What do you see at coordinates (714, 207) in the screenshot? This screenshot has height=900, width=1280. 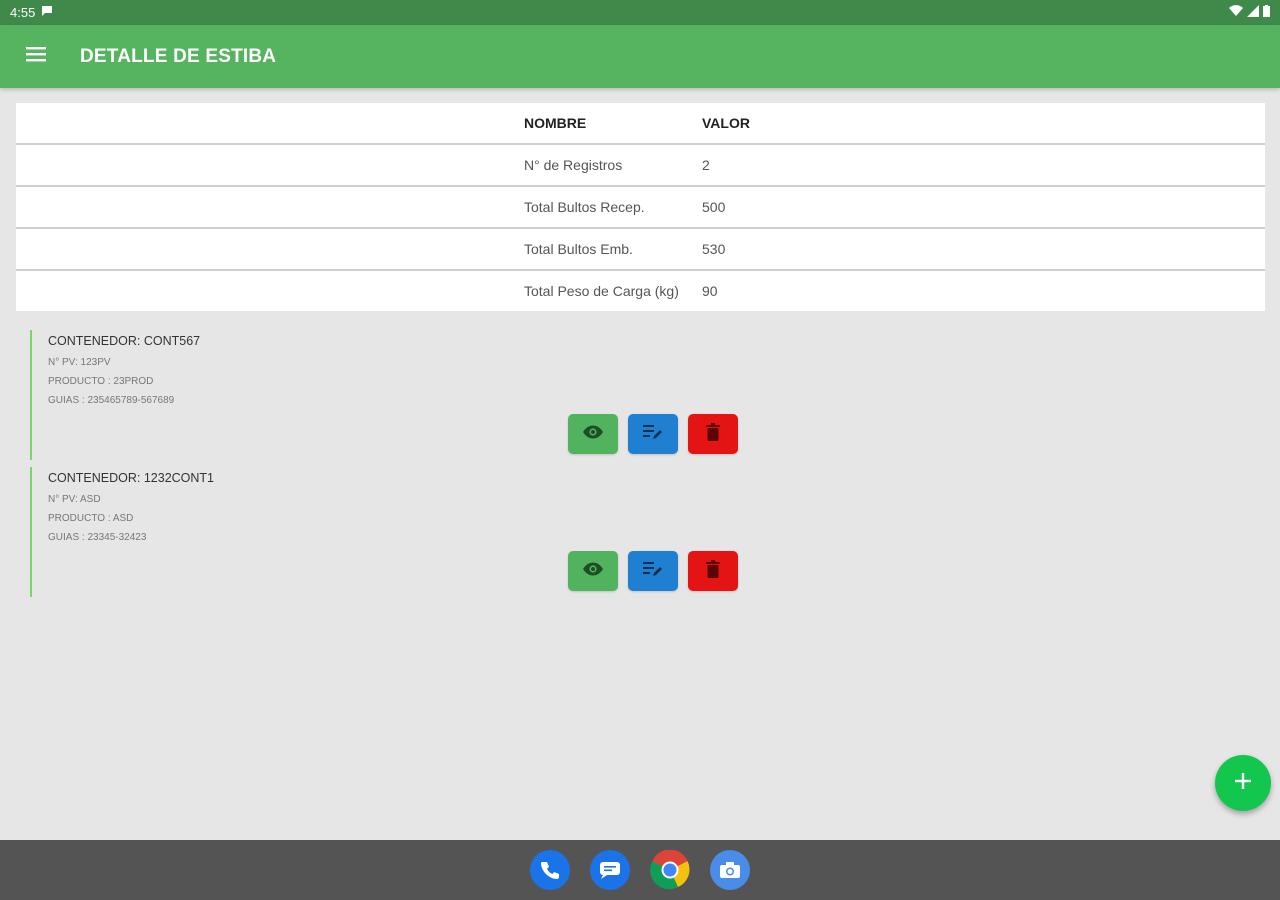 I see `summary-row-value: 500` at bounding box center [714, 207].